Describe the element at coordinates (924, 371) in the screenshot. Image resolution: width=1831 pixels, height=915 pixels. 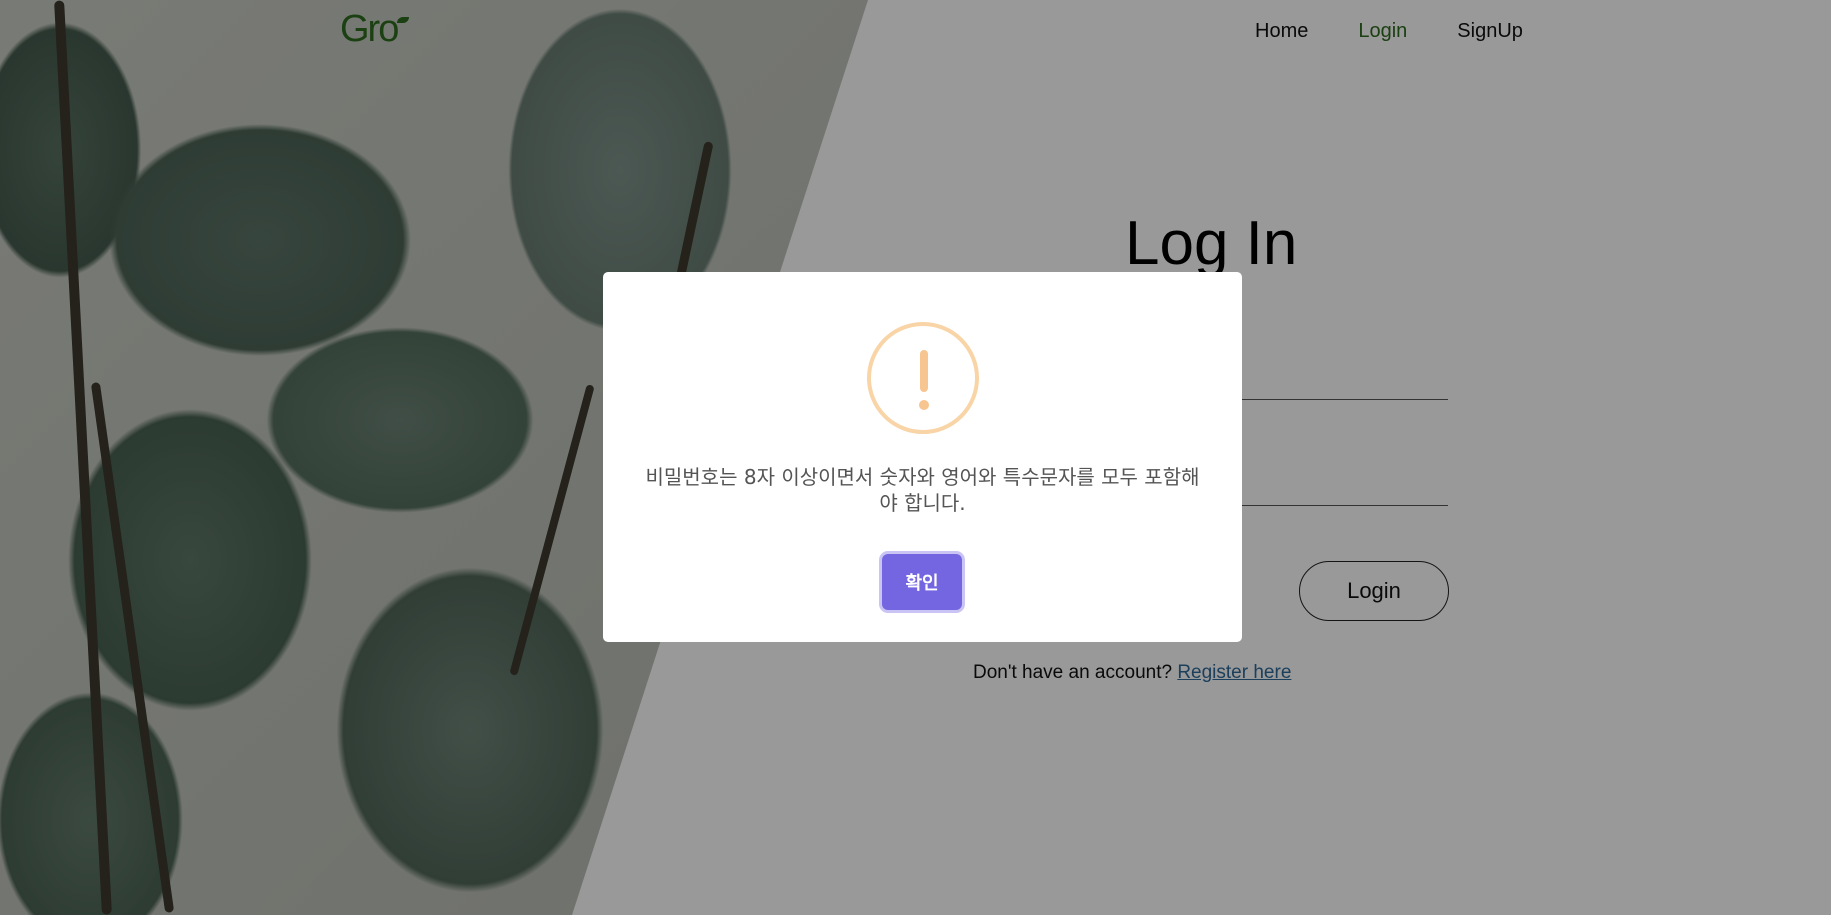
I see `exclamation-bar` at that location.